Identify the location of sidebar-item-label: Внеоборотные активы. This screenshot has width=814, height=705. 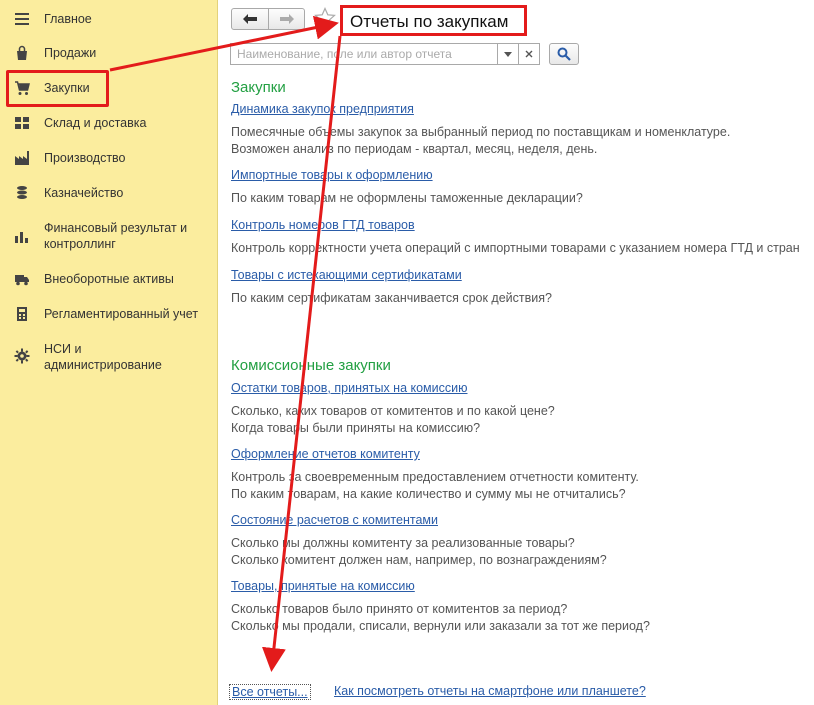
(109, 279).